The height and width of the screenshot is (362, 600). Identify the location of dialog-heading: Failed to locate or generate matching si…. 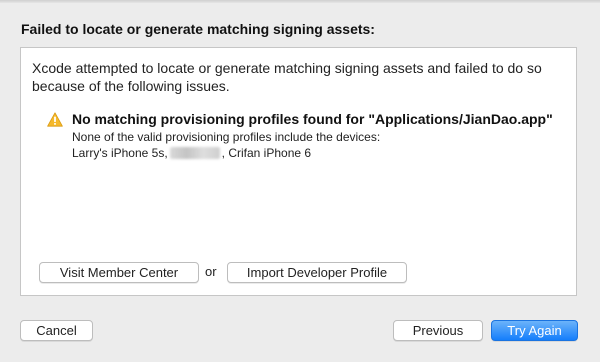
(198, 29).